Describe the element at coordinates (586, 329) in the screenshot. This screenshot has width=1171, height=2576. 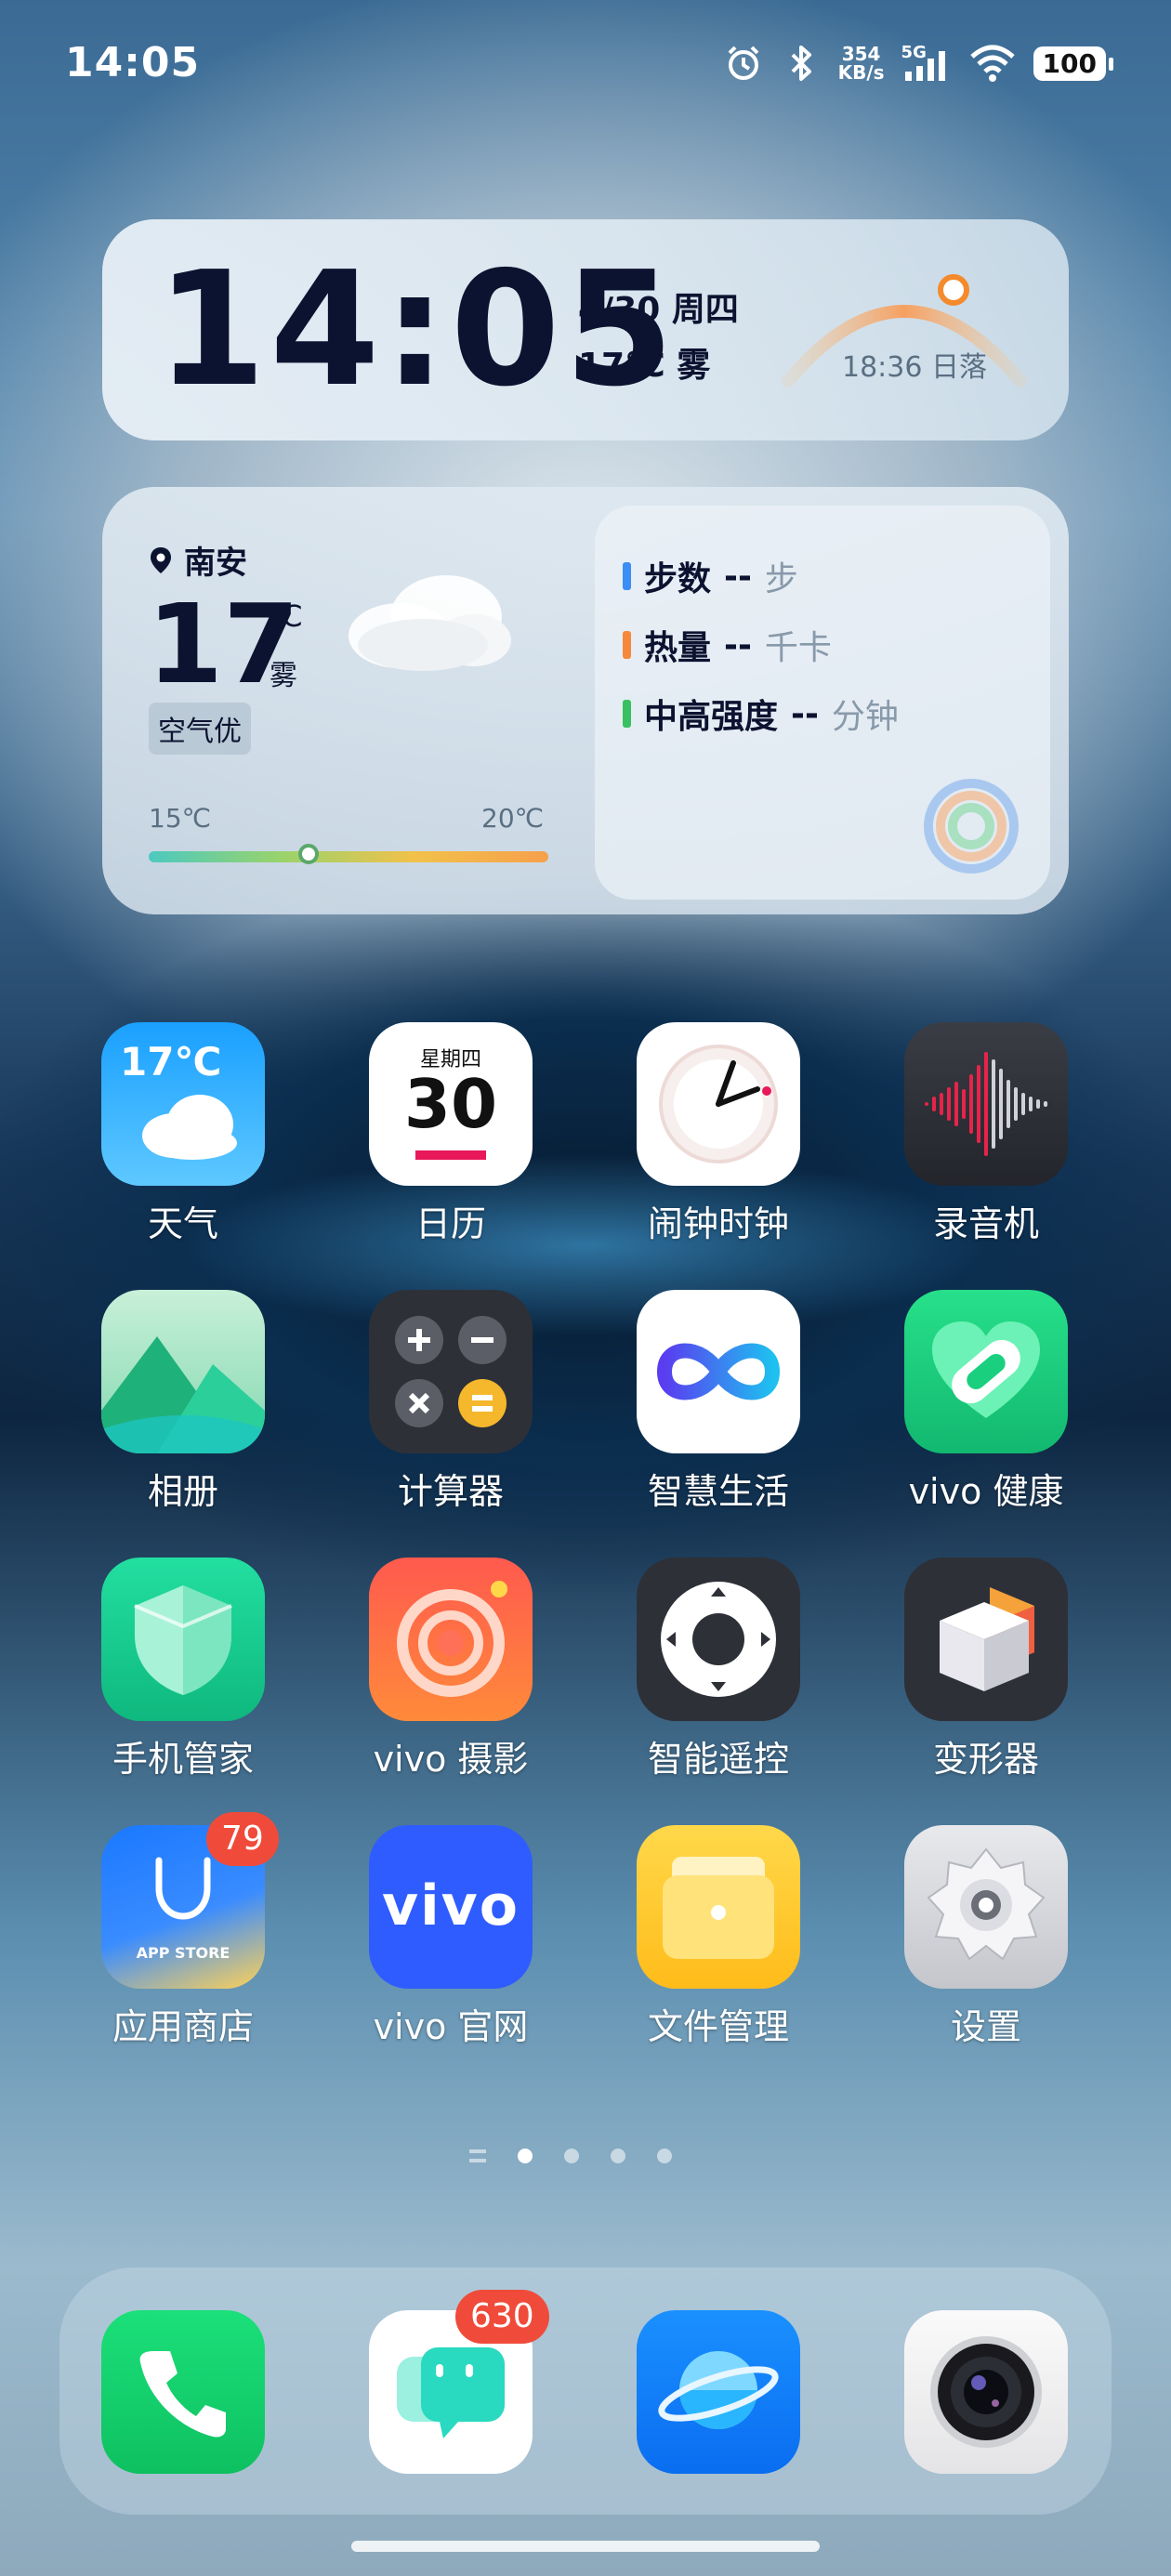
I see `clock-widget: 14:05 4/30 周四 17℃ 雾 18:36 日落` at that location.